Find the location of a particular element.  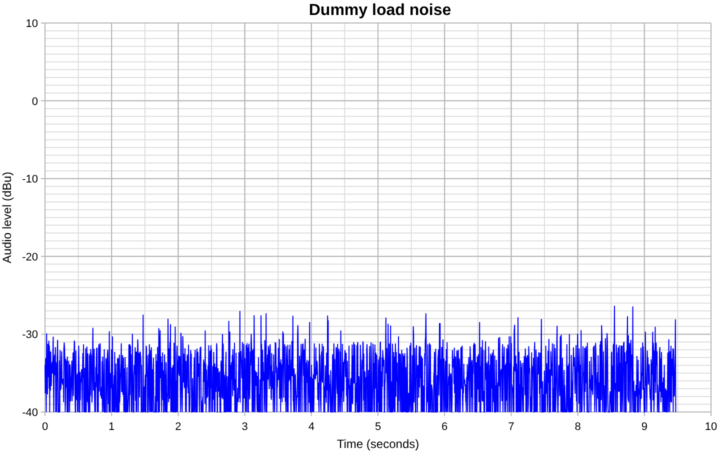

tick-label: 5 is located at coordinates (378, 427).